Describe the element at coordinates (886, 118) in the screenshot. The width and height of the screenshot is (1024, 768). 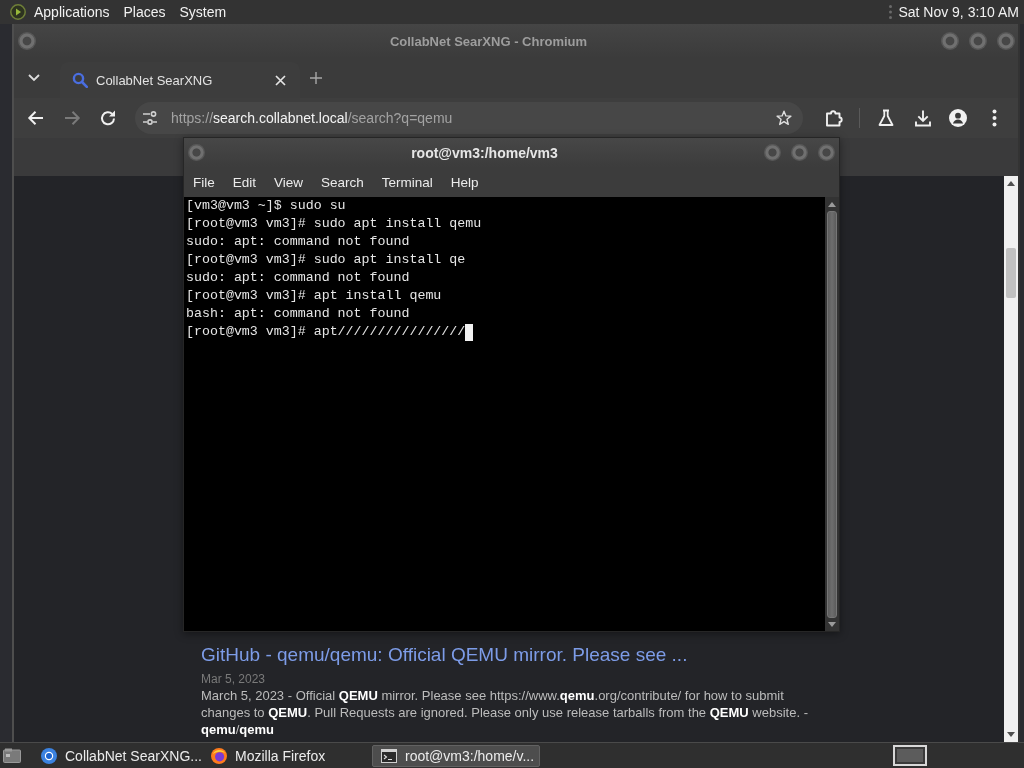
I see `flask-icon` at that location.